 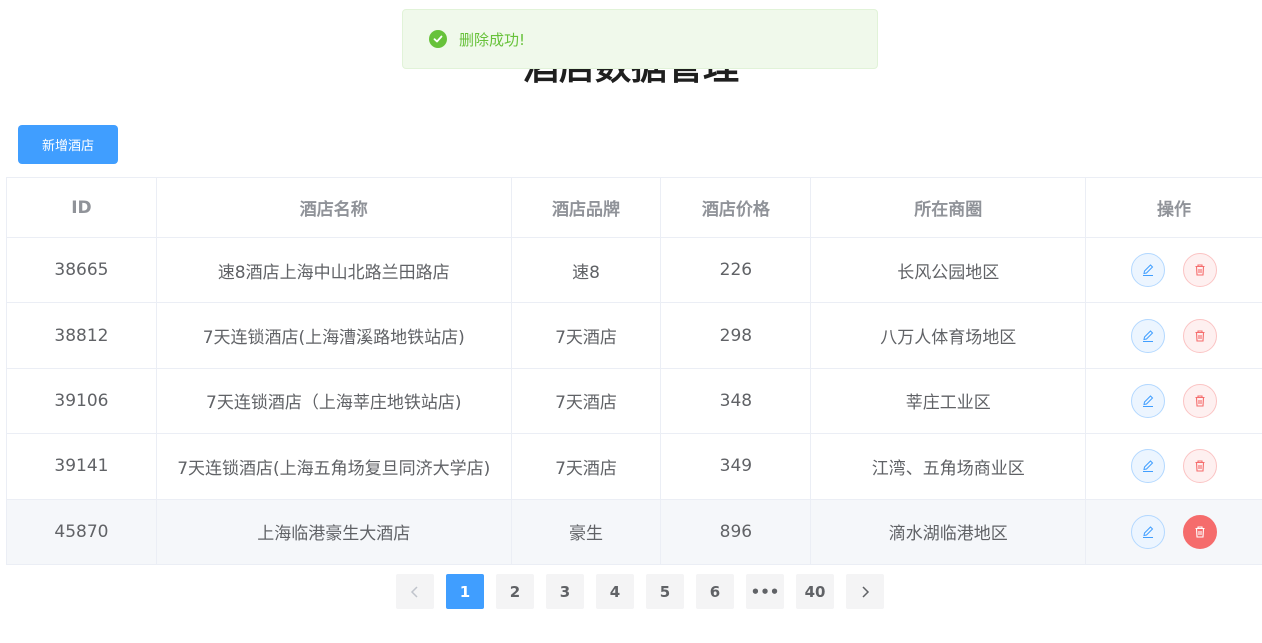 What do you see at coordinates (465, 591) in the screenshot?
I see `page-button: 1` at bounding box center [465, 591].